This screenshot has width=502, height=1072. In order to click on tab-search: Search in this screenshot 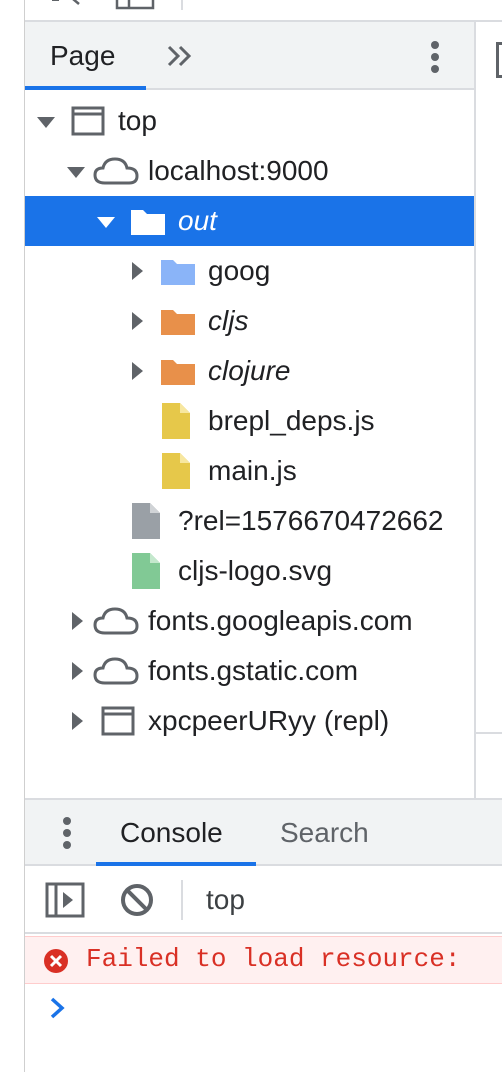, I will do `click(324, 833)`.